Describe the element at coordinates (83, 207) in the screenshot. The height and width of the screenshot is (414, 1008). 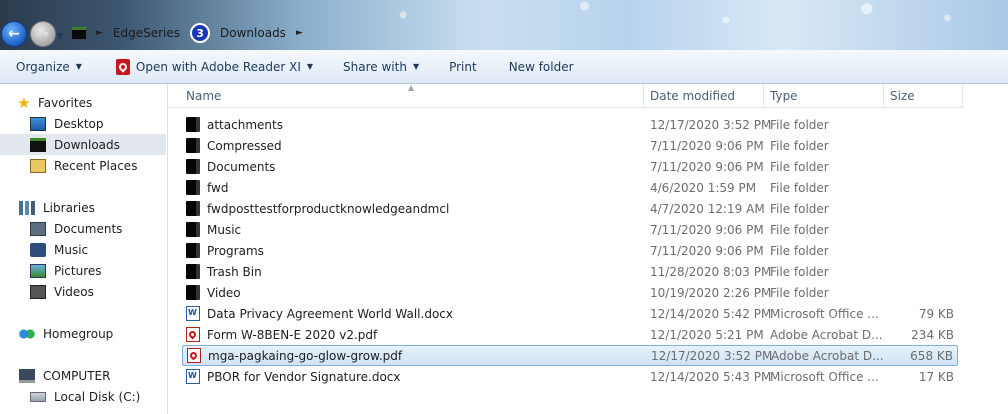
I see `nav-libraries: Libraries` at that location.